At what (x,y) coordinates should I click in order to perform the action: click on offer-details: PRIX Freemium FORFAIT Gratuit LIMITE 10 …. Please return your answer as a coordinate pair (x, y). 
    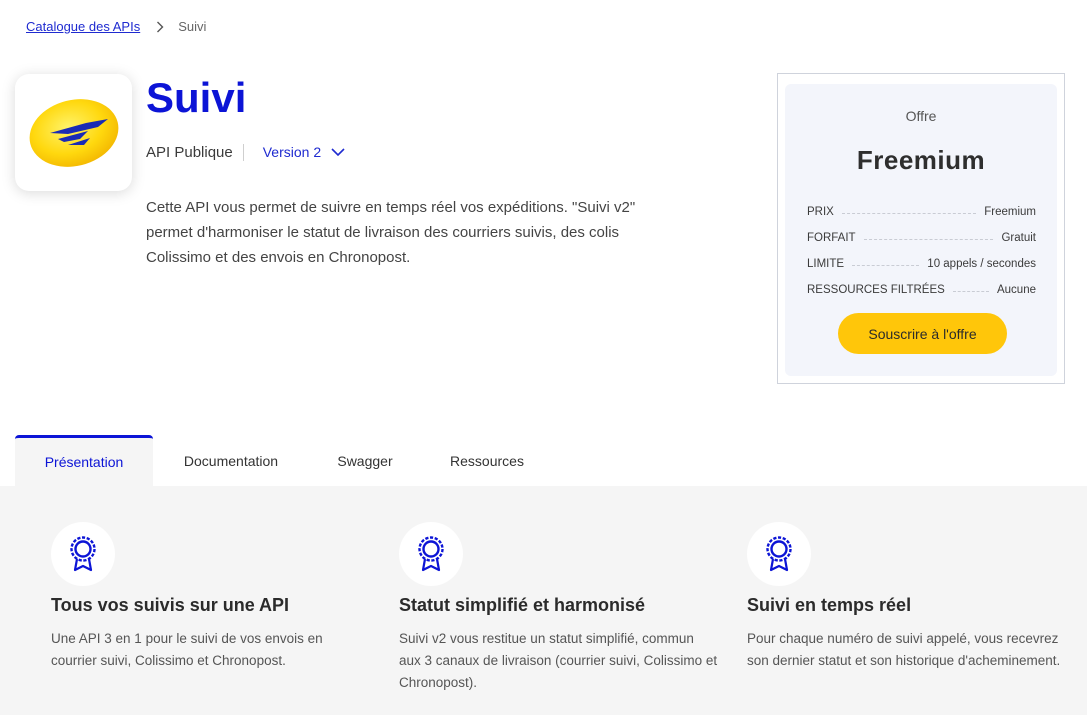
    Looking at the image, I should click on (921, 251).